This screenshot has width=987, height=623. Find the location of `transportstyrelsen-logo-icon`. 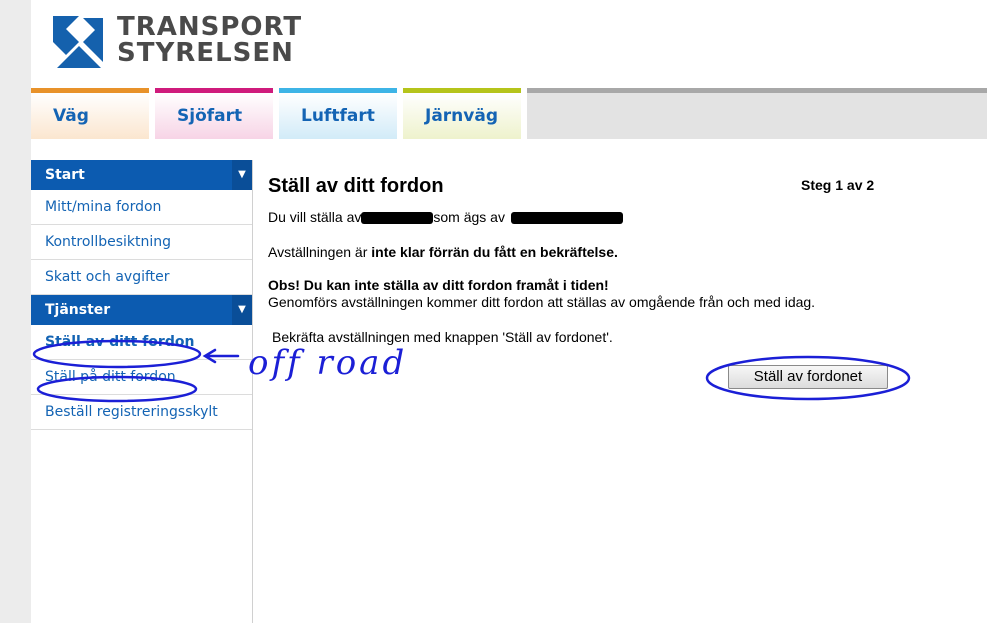

transportstyrelsen-logo-icon is located at coordinates (78, 42).